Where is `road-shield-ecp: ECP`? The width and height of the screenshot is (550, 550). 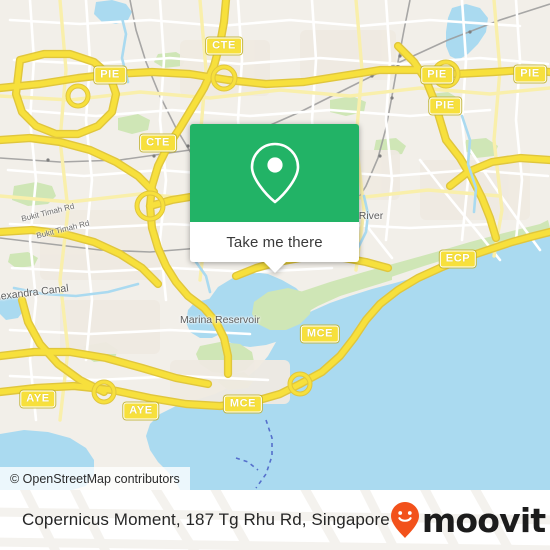 road-shield-ecp: ECP is located at coordinates (458, 259).